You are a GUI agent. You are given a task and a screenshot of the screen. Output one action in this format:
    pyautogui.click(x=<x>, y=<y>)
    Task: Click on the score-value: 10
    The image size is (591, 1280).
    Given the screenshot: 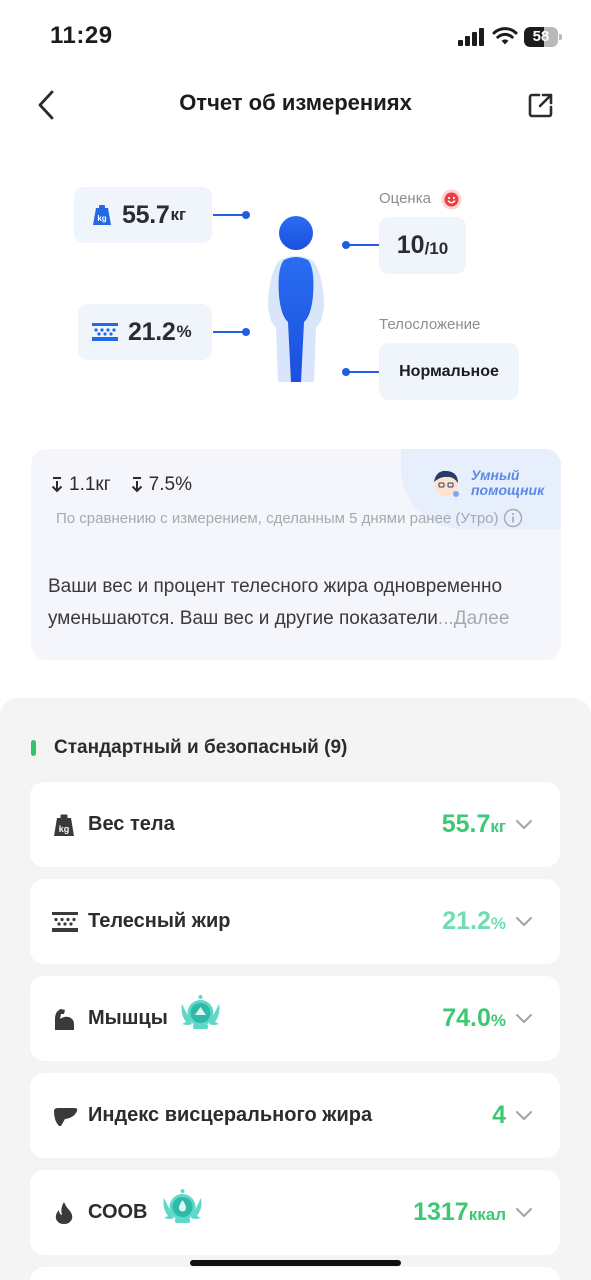 What is the action you would take?
    pyautogui.click(x=410, y=245)
    